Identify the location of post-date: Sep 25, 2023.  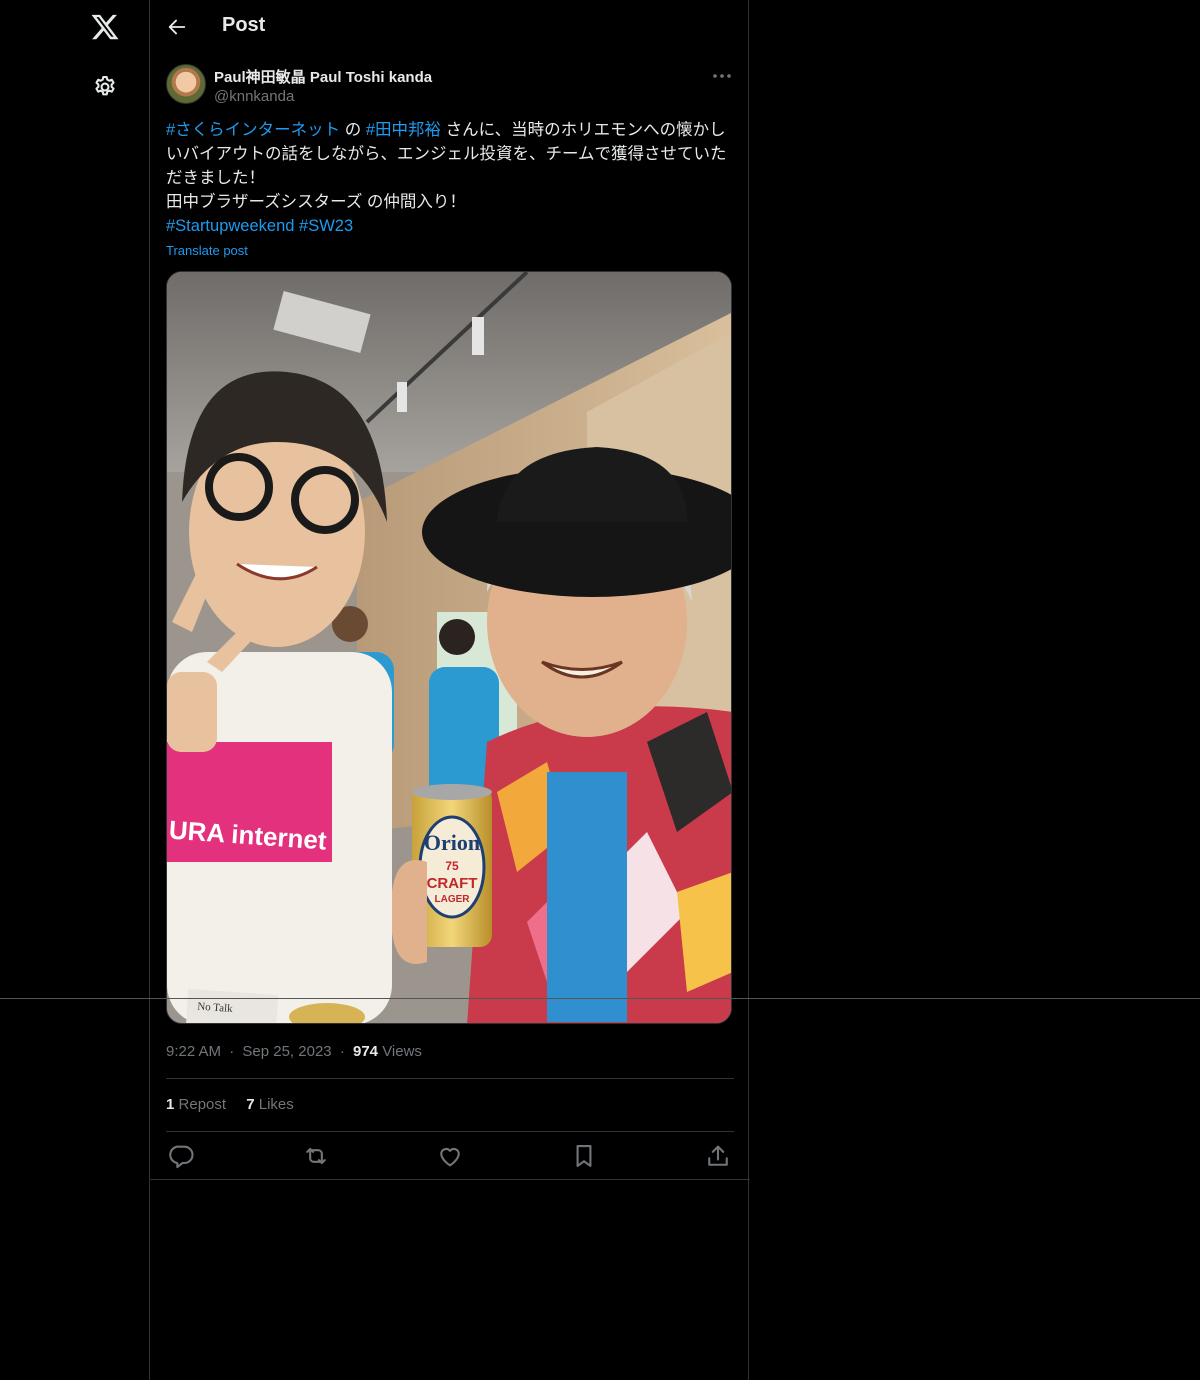
(286, 1051).